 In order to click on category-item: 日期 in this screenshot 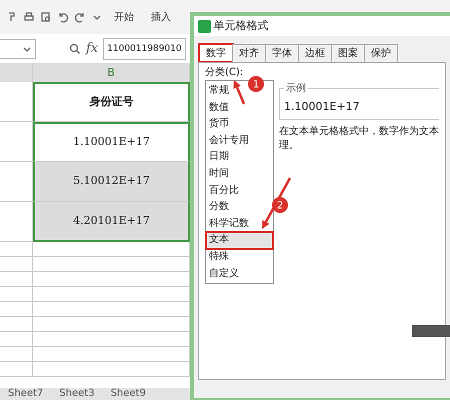, I will do `click(219, 157)`.